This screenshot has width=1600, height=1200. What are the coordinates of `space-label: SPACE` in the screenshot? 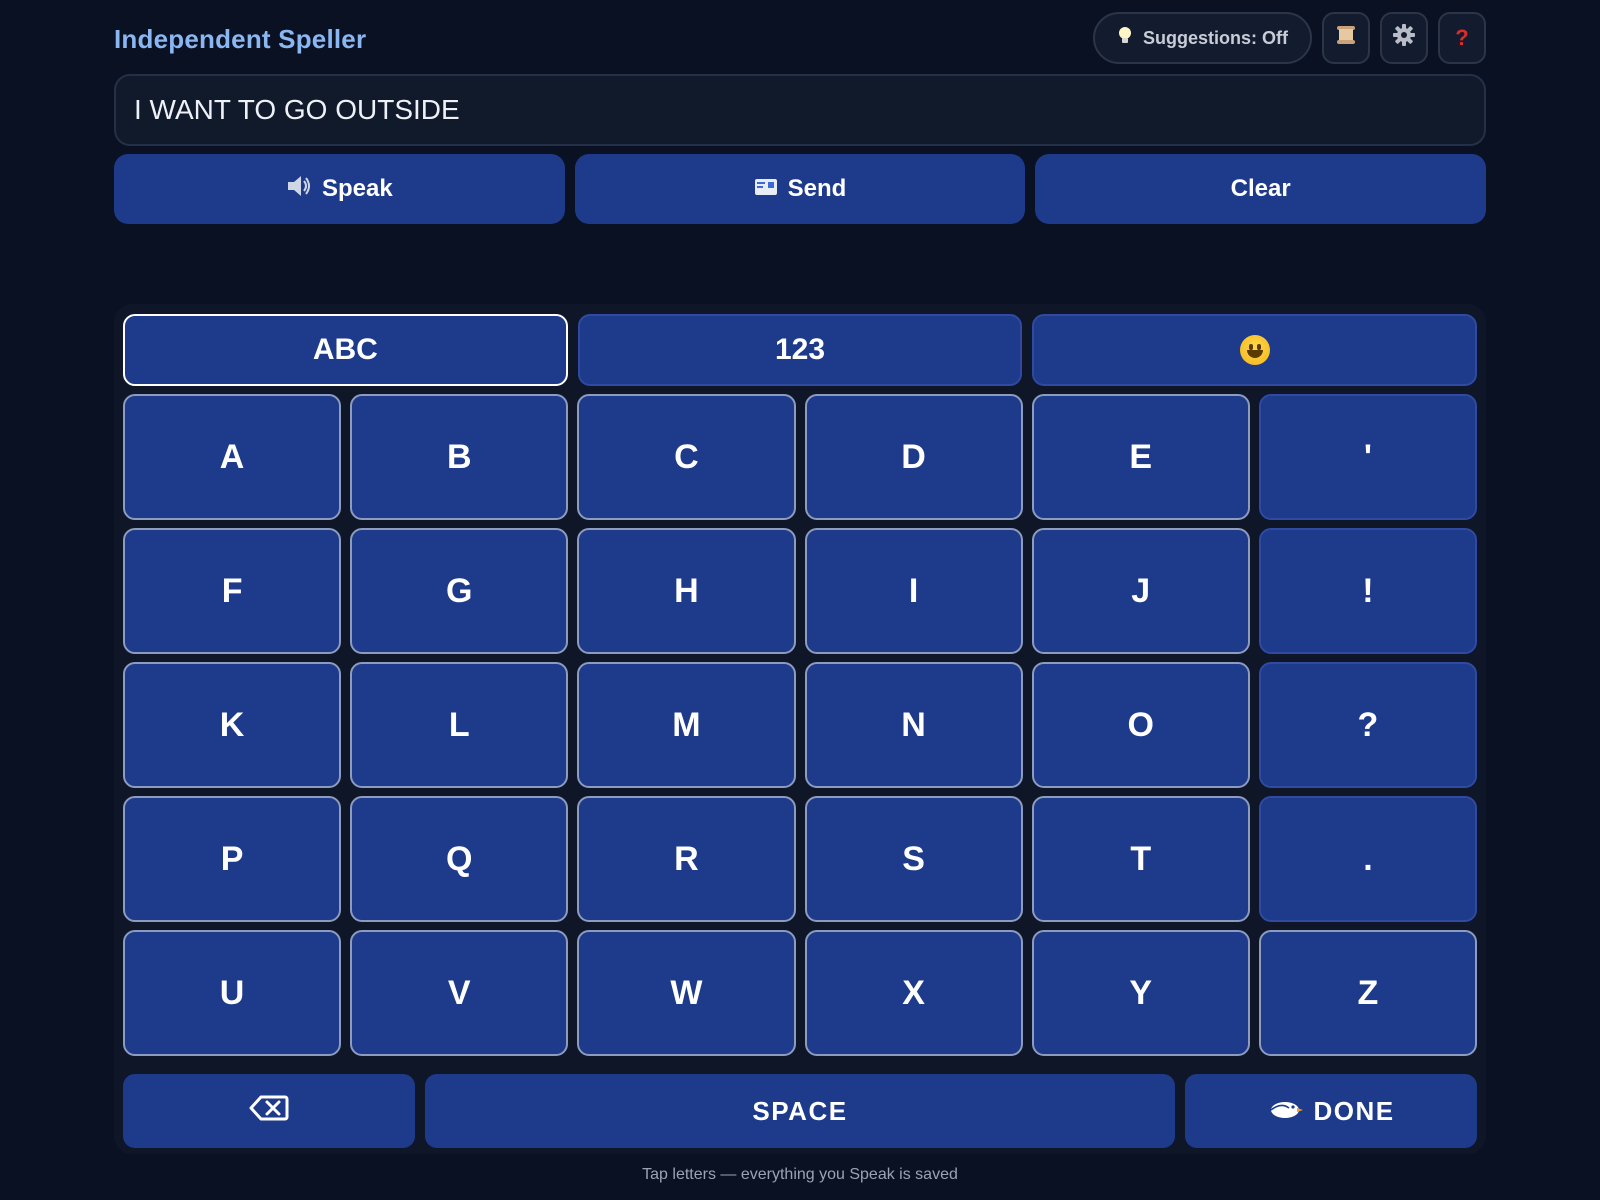 It's located at (800, 1110).